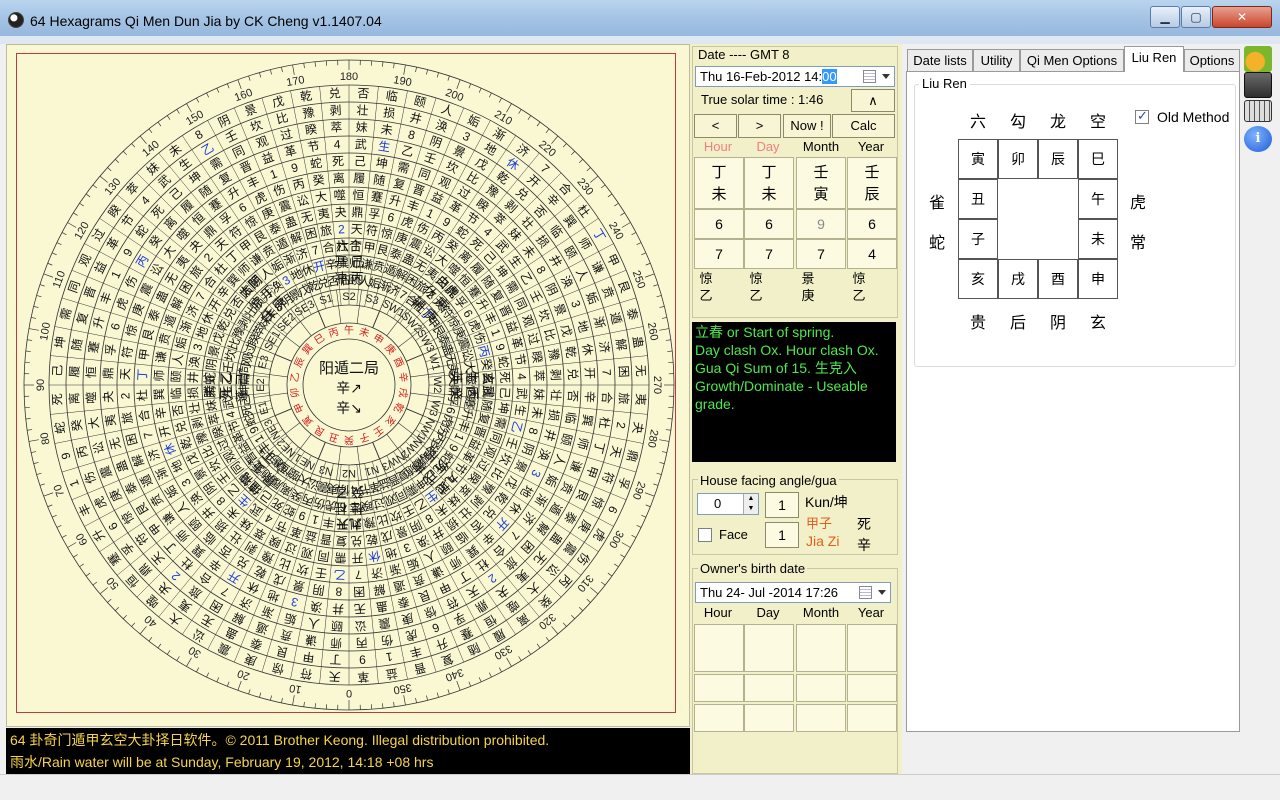 The width and height of the screenshot is (1280, 800). Describe the element at coordinates (582, 443) in the screenshot. I see `hexagram-char: 师` at that location.